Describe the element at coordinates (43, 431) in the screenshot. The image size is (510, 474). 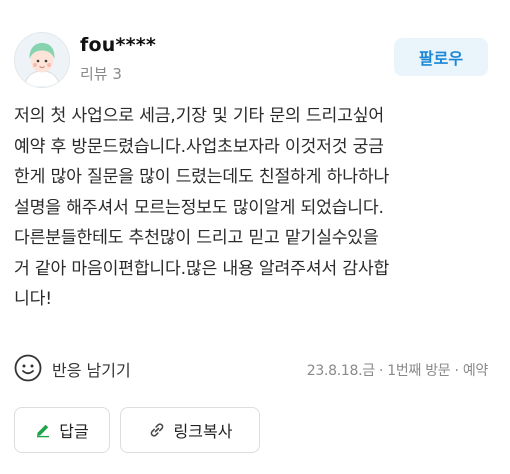
I see `pencil-icon` at that location.